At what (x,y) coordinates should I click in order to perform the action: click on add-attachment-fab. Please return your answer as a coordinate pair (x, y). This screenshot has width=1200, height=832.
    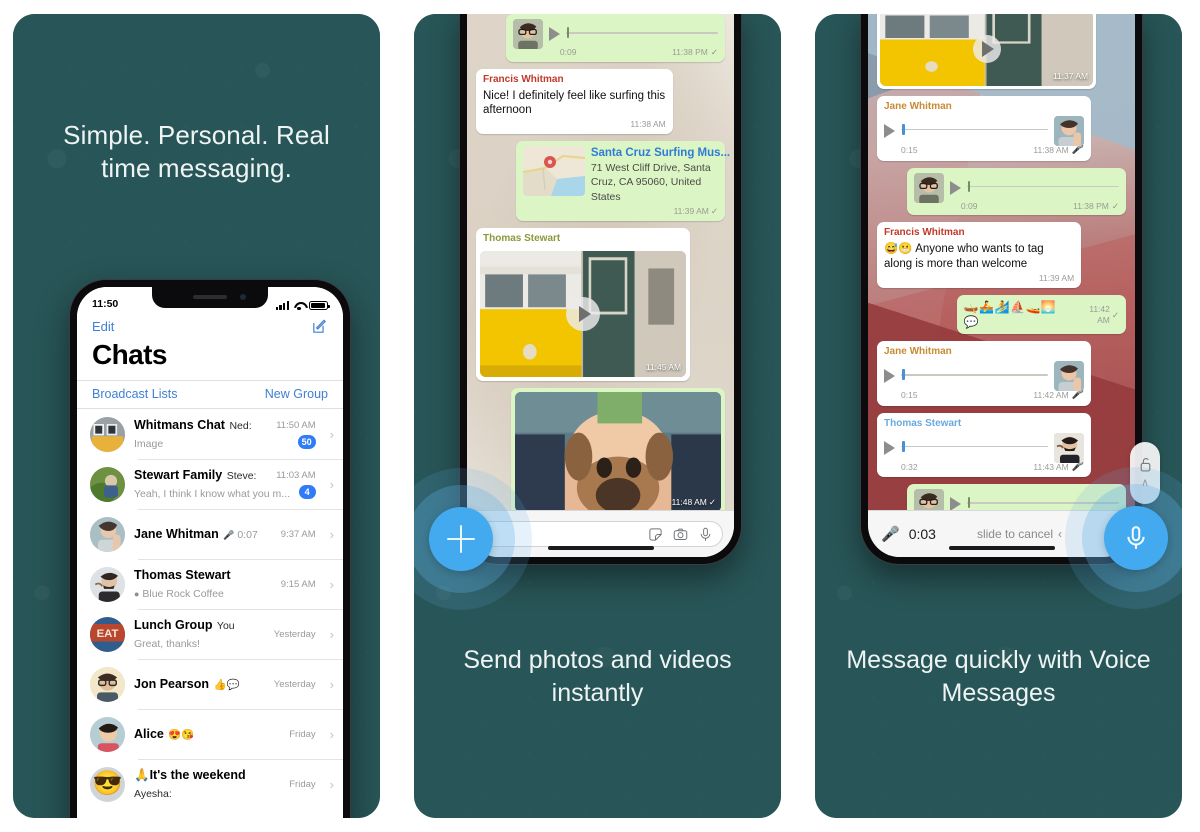
    Looking at the image, I should click on (473, 539).